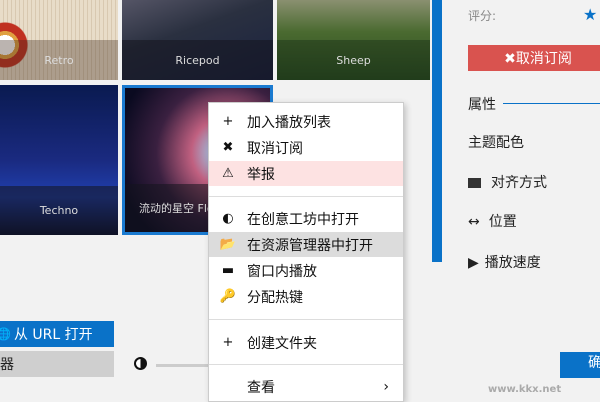 This screenshot has width=600, height=402. Describe the element at coordinates (306, 173) in the screenshot. I see `menu-item-report: ⚠ 举报` at that location.